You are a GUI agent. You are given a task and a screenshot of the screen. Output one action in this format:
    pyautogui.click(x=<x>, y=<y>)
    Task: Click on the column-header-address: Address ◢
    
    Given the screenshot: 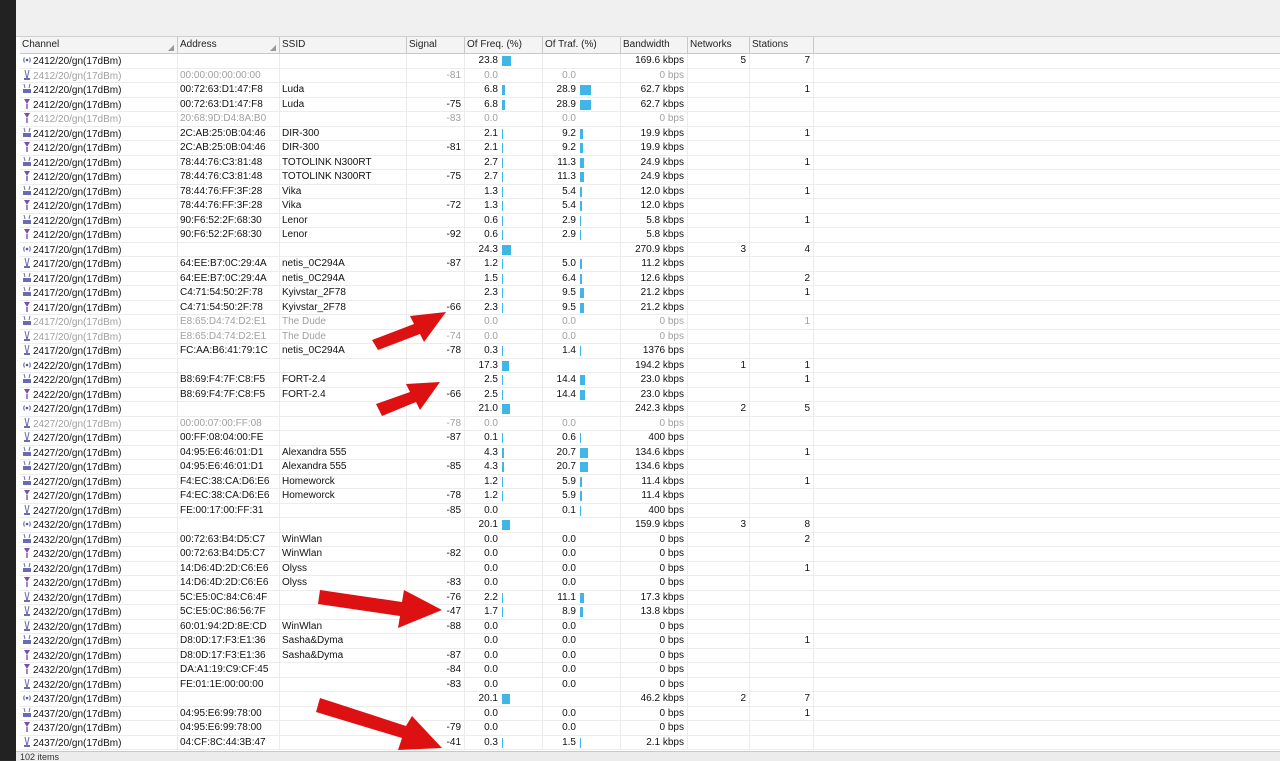 What is the action you would take?
    pyautogui.click(x=229, y=45)
    